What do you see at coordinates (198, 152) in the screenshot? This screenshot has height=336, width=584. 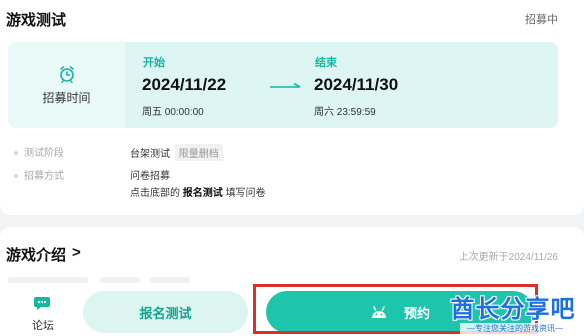 I see `test-stage-tag: 限量删档` at bounding box center [198, 152].